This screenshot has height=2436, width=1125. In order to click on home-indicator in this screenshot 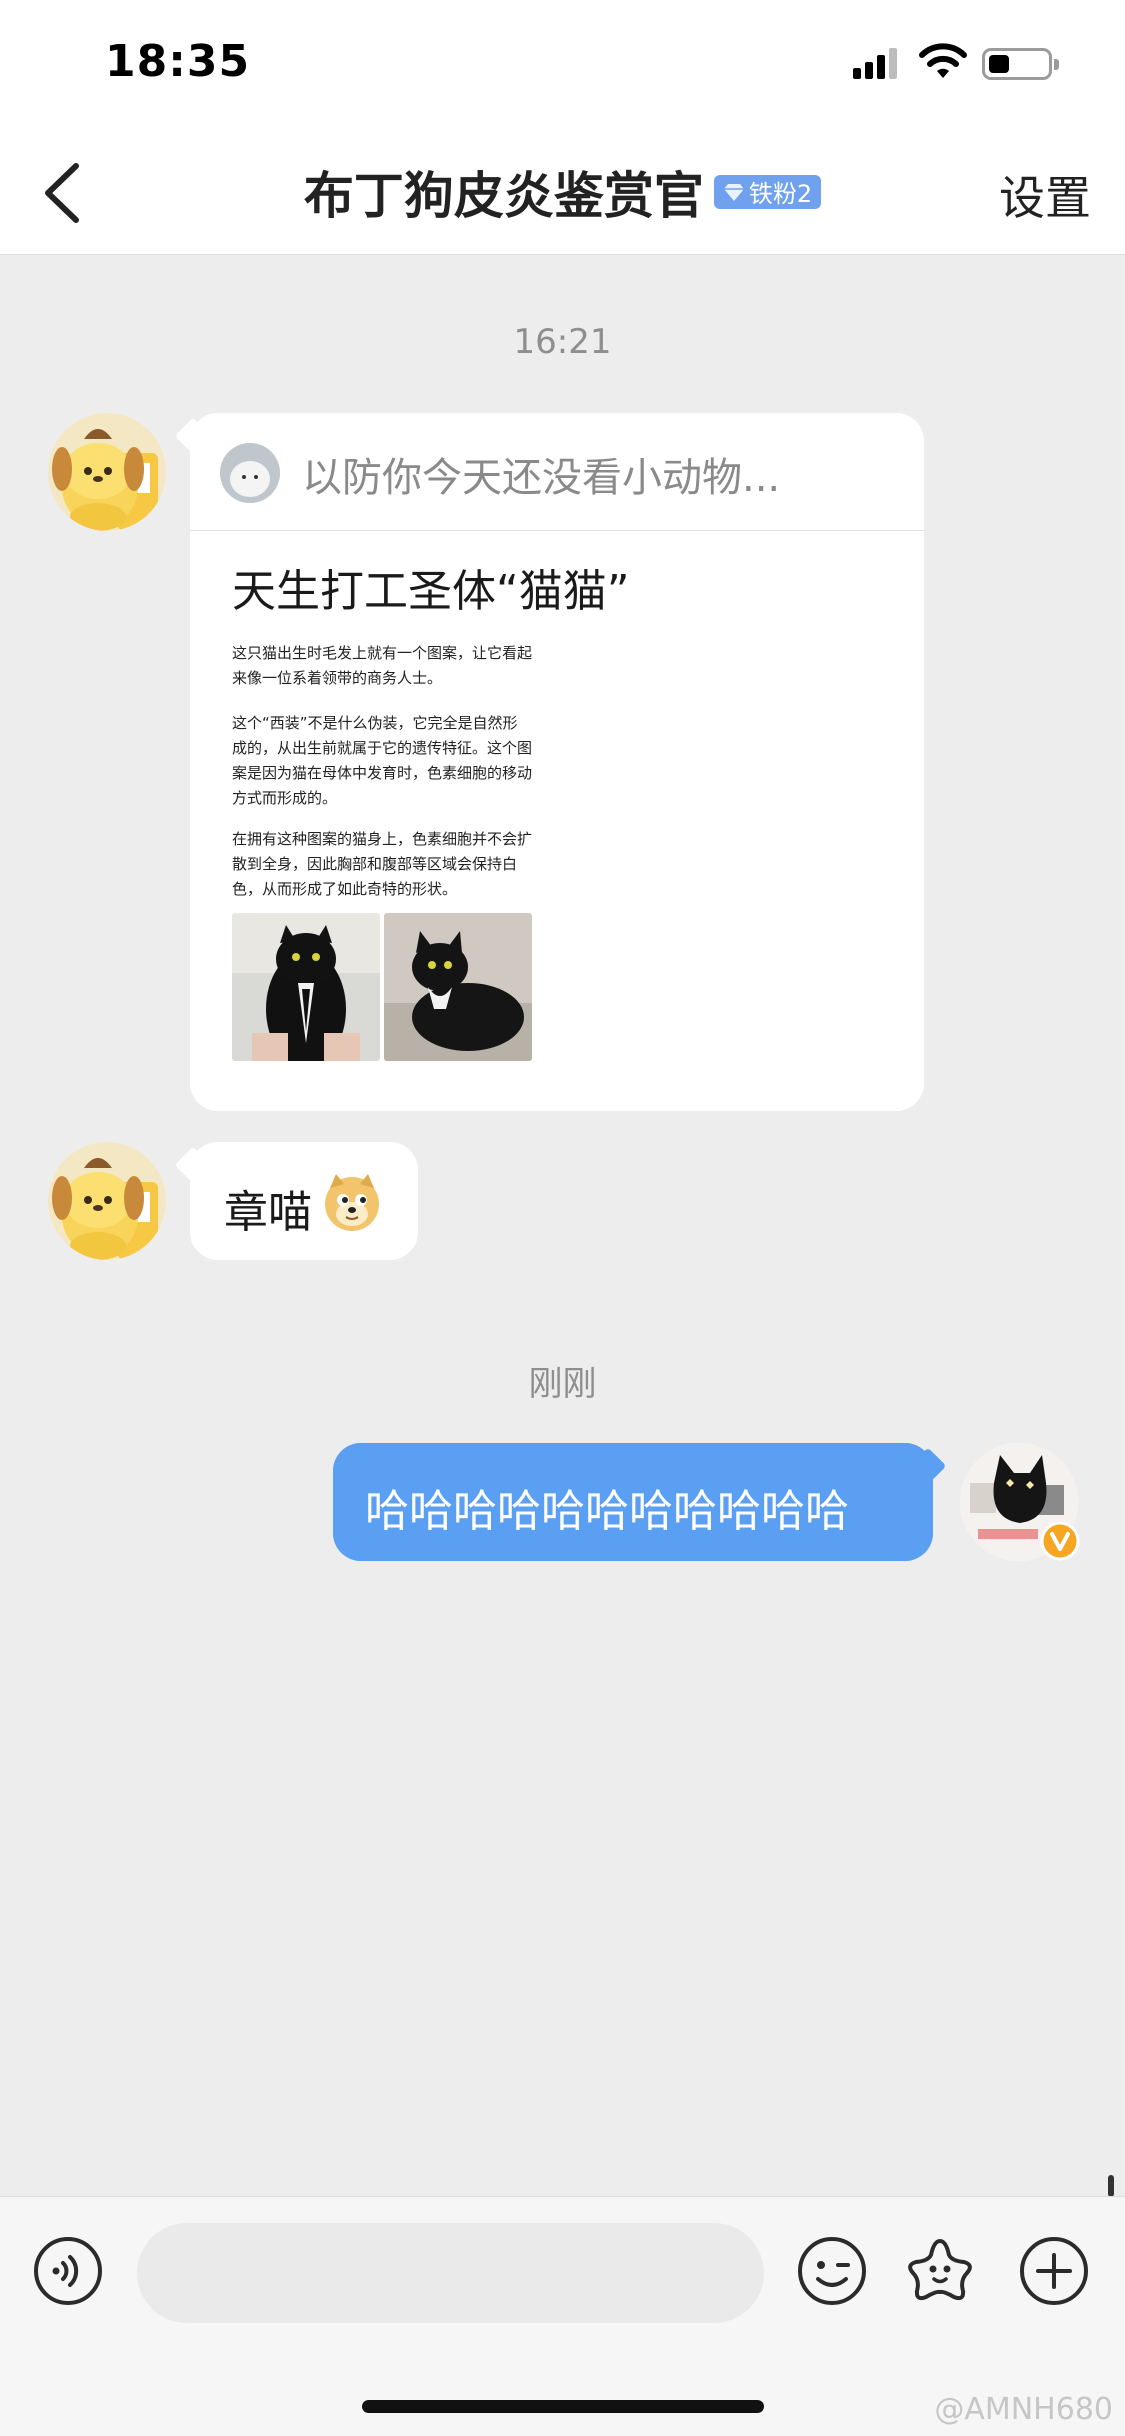, I will do `click(563, 2406)`.